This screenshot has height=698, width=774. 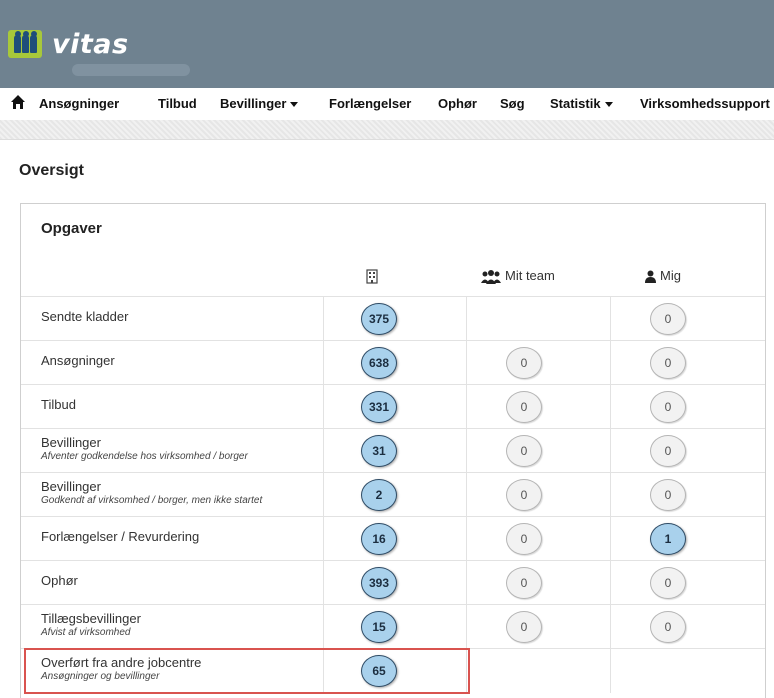 I want to click on task-label: Tilbud, so click(x=58, y=404).